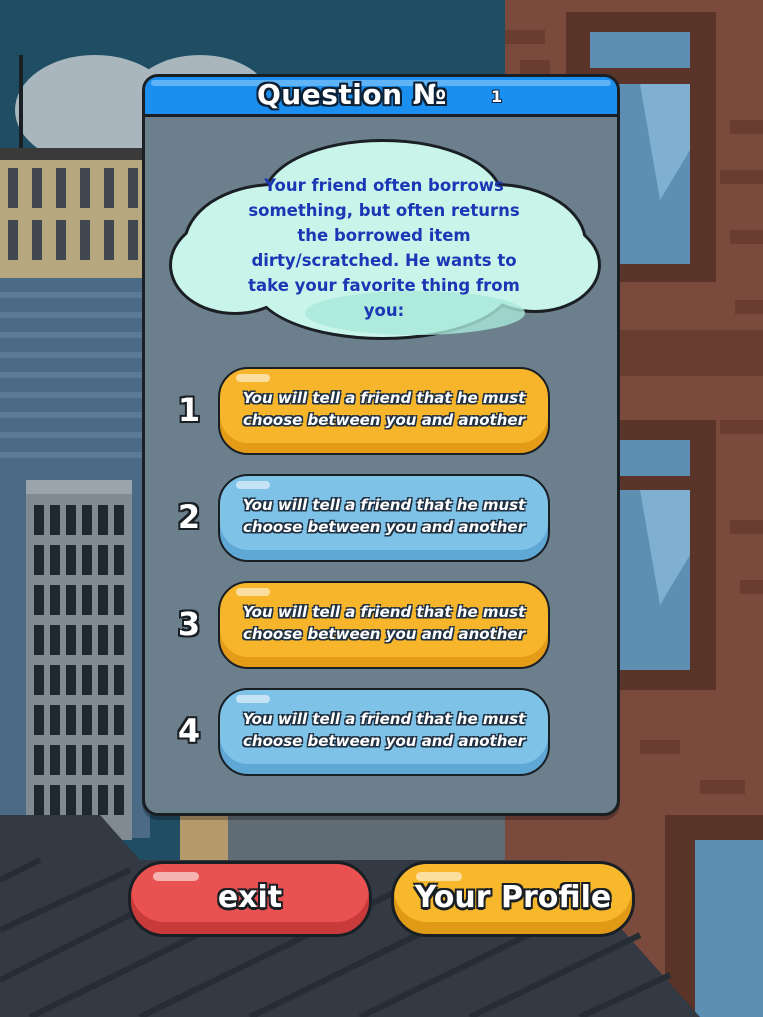 The width and height of the screenshot is (763, 1017). Describe the element at coordinates (189, 410) in the screenshot. I see `answer-index-1: 1` at that location.